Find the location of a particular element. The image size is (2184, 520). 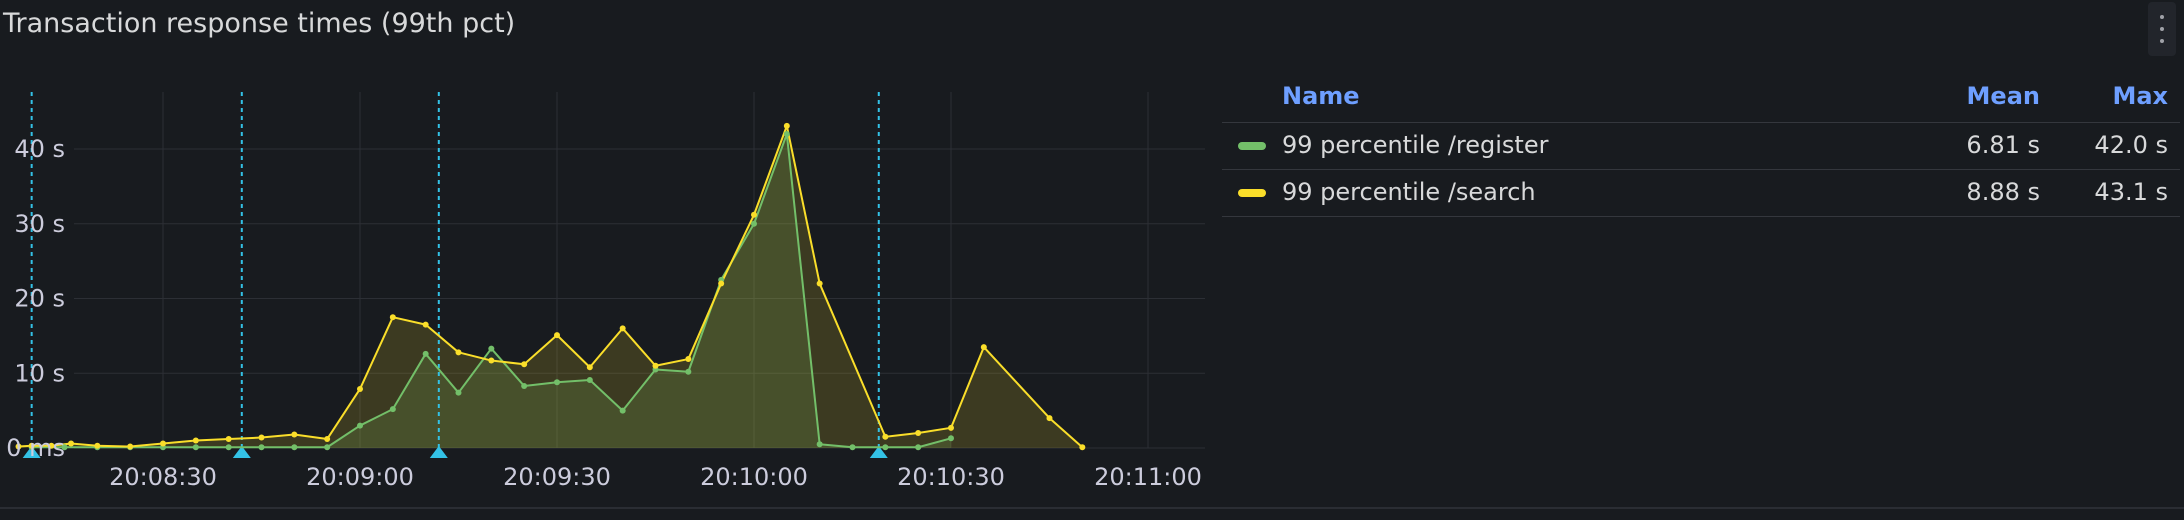

legend-row-register: 99 percentile /register 6.81 s 42.0 s is located at coordinates (1701, 146).